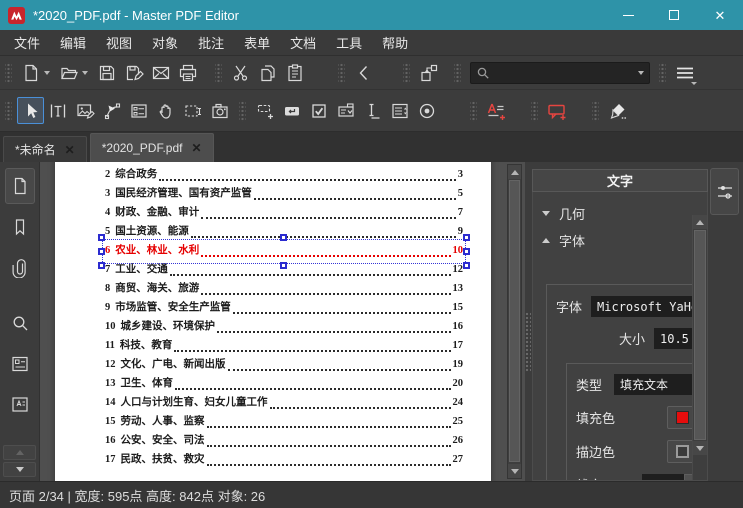  Describe the element at coordinates (119, 42) in the screenshot. I see `menu-view: 视图` at that location.